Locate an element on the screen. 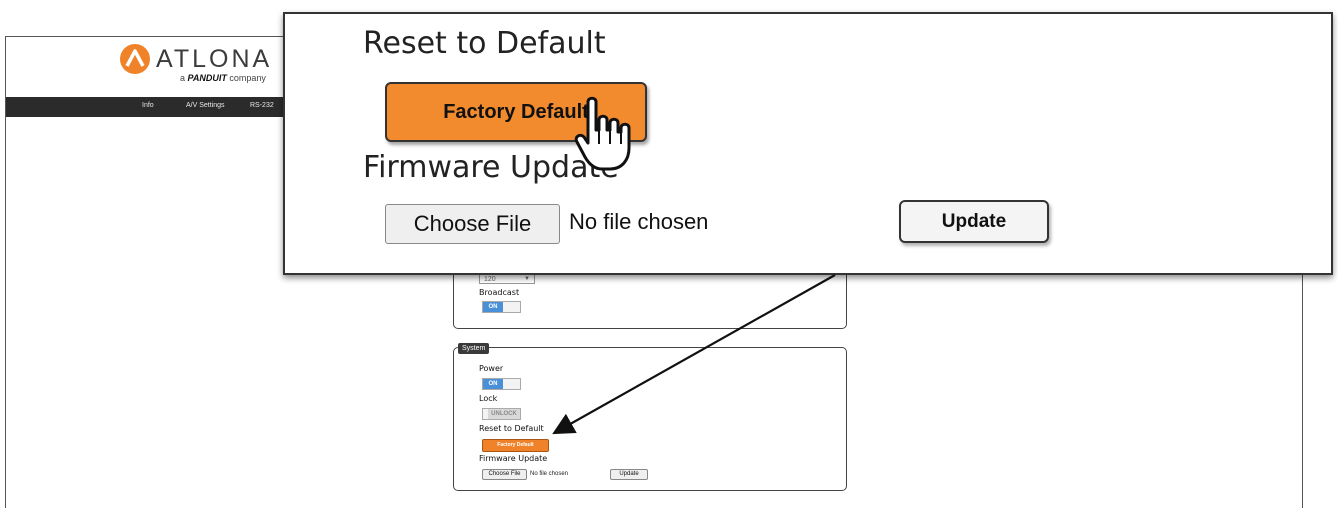  broadcast-toggle-on: ON is located at coordinates (493, 307).